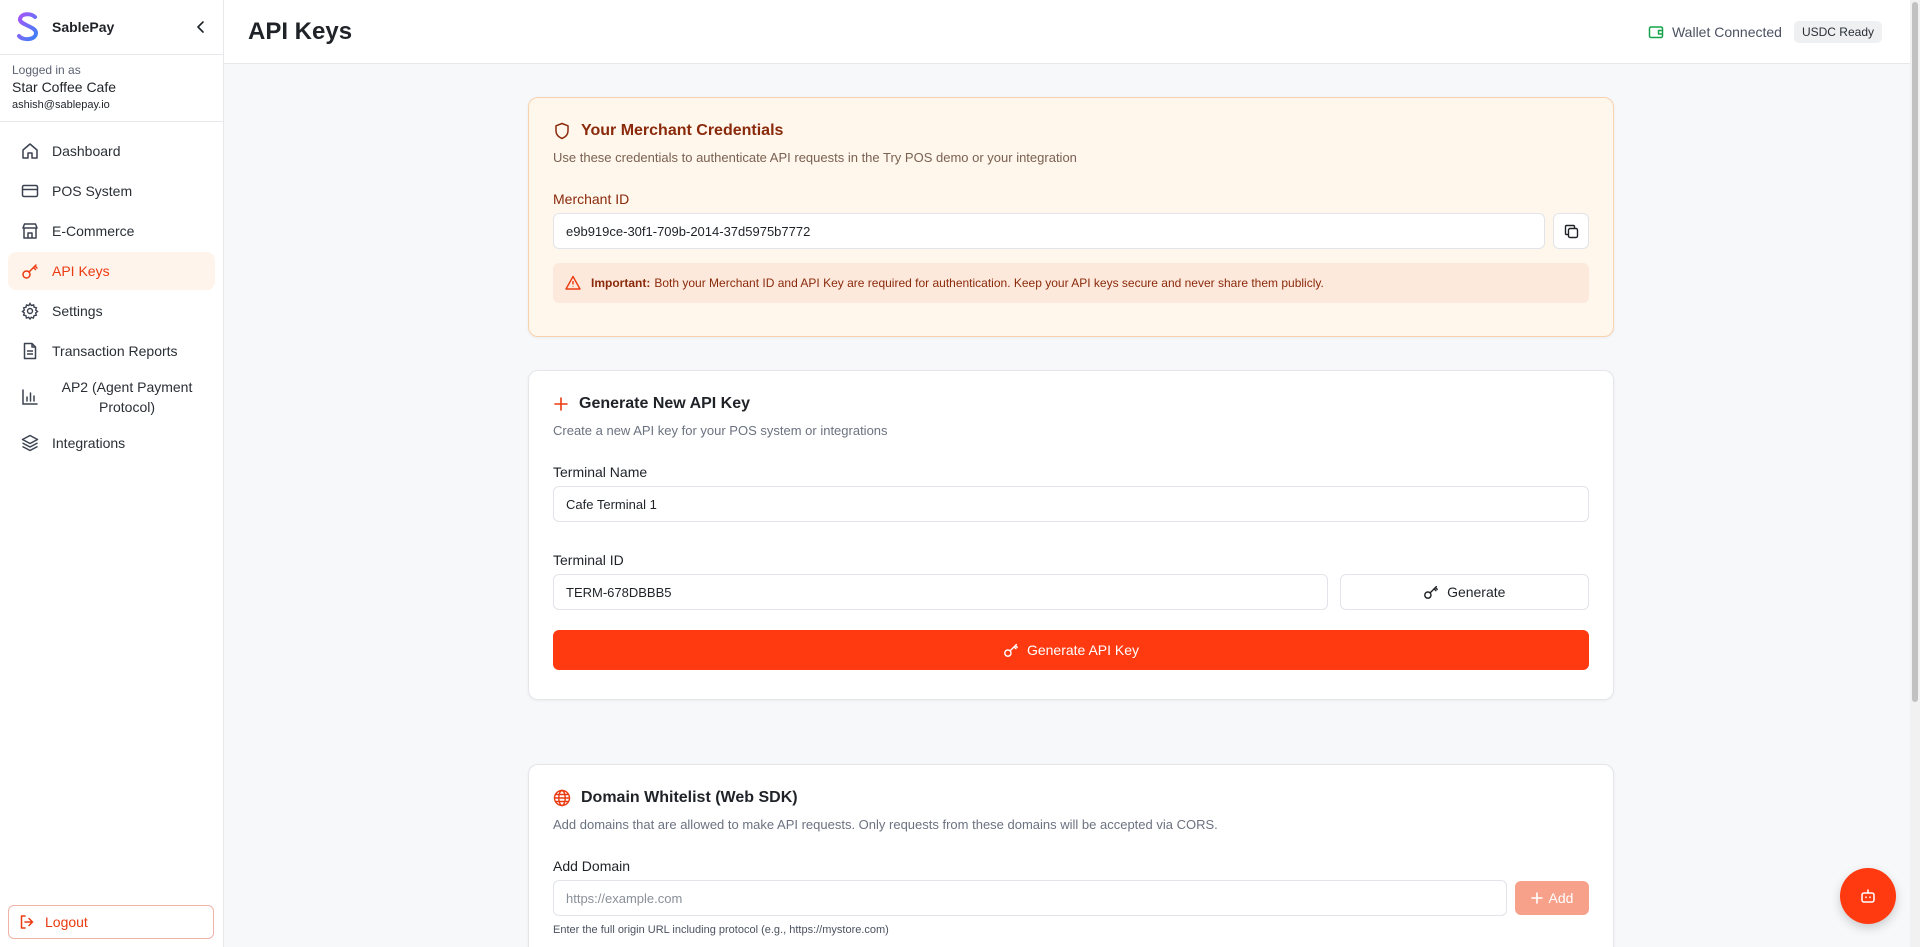 The image size is (1920, 947). What do you see at coordinates (665, 403) in the screenshot?
I see `generate-title: Generate New API Key` at bounding box center [665, 403].